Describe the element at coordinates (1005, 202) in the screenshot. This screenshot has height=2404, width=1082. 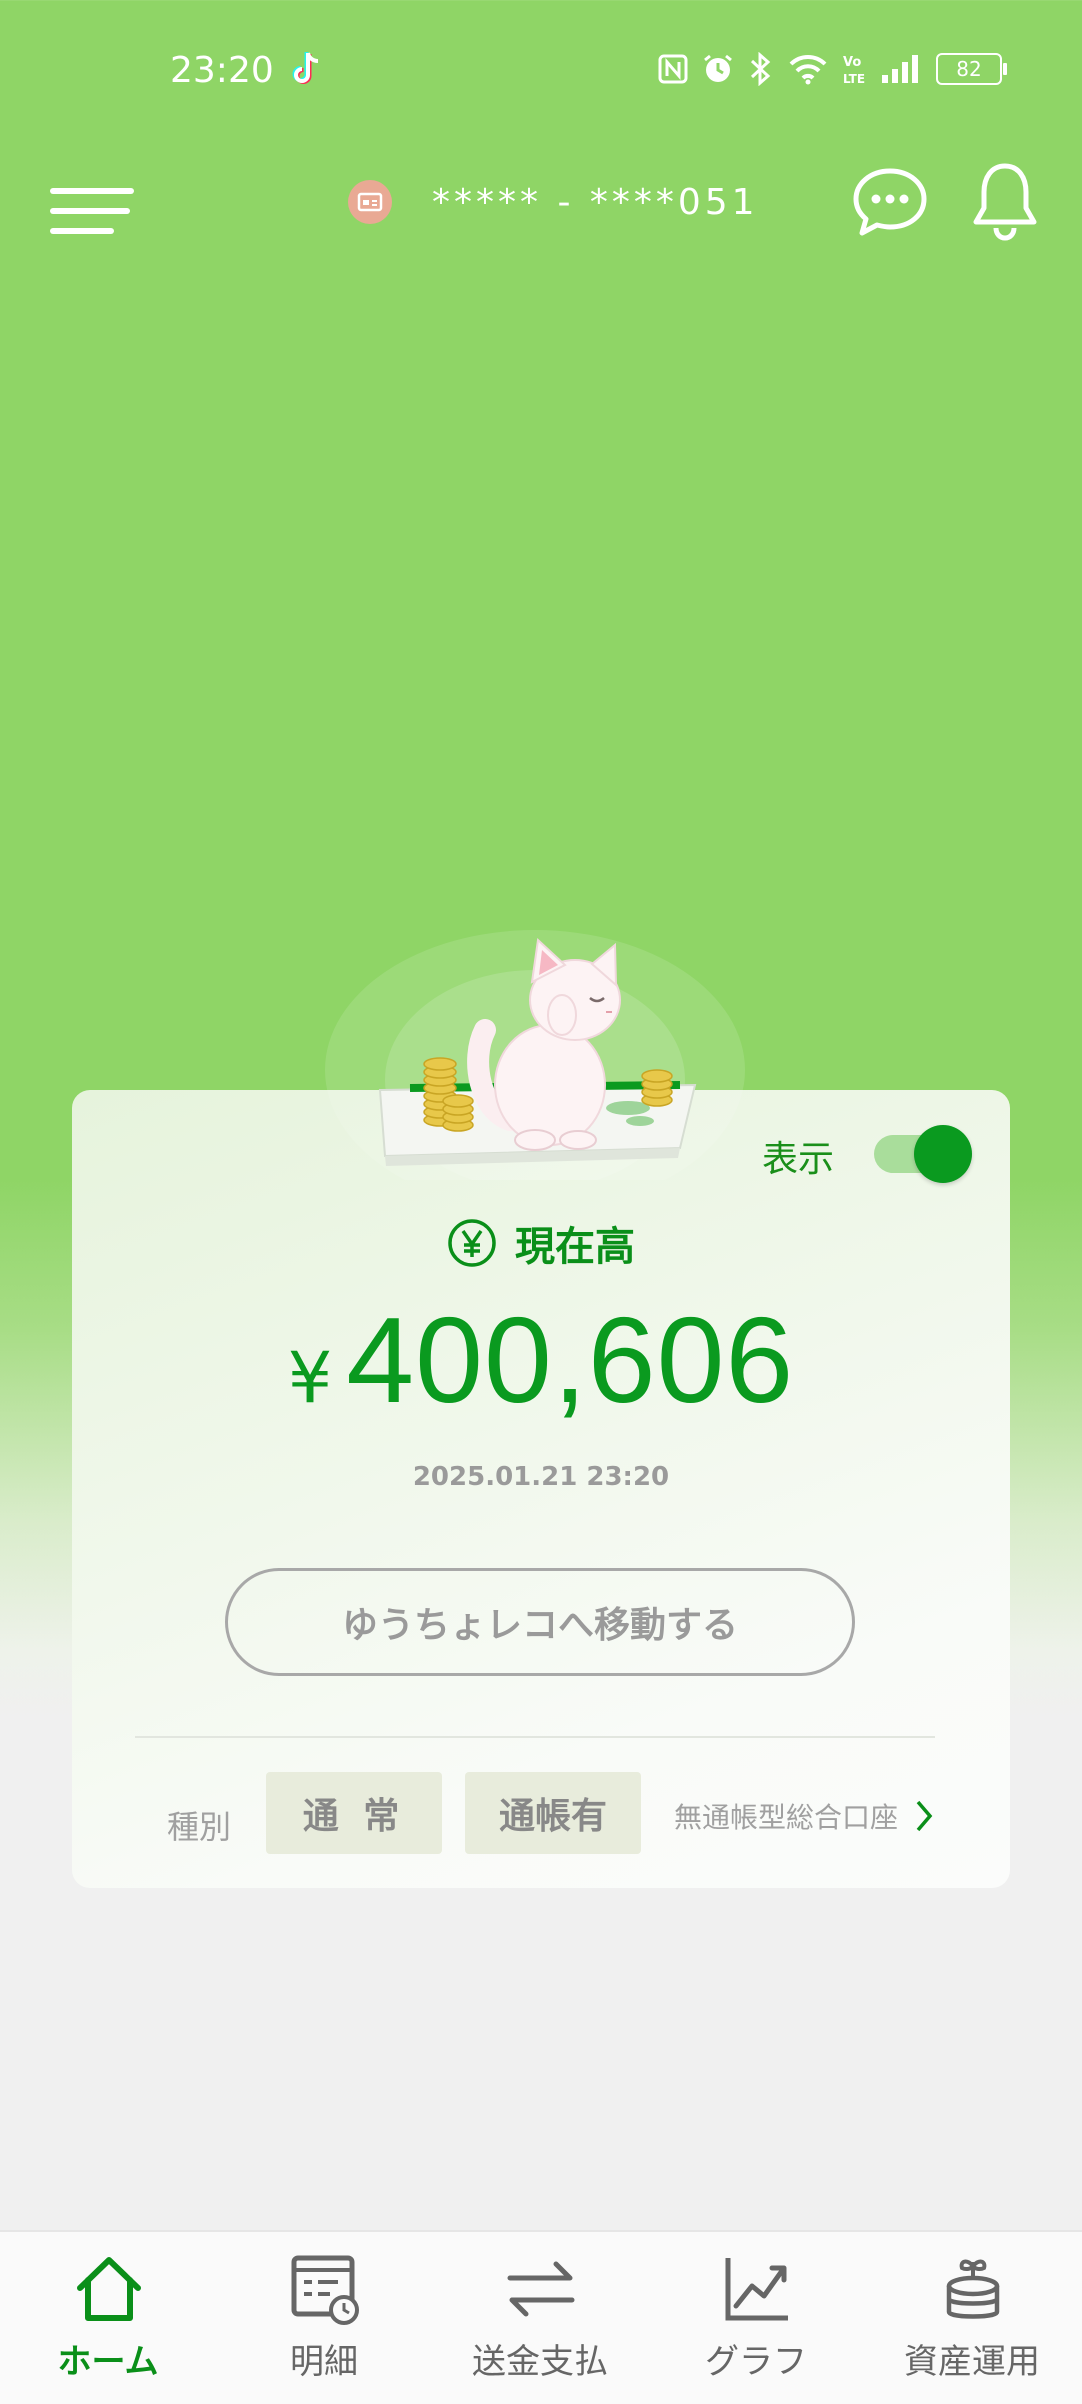
I see `bell-icon` at that location.